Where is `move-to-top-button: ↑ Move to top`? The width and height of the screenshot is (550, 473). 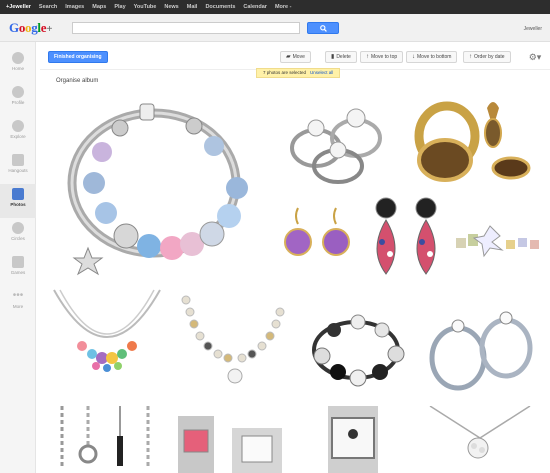 move-to-top-button: ↑ Move to top is located at coordinates (382, 57).